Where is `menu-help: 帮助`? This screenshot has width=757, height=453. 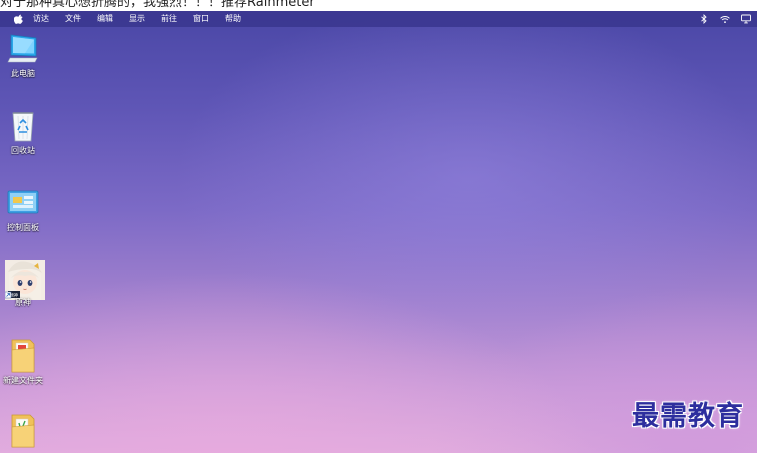
menu-help: 帮助 is located at coordinates (233, 19).